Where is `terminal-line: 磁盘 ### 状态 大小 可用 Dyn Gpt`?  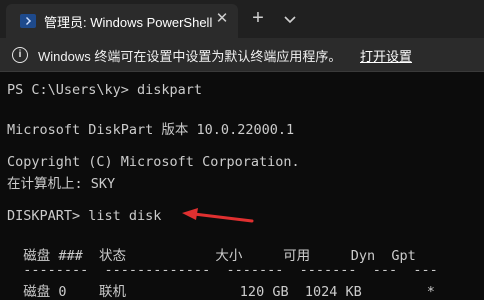
terminal-line: 磁盘 ### 状态 大小 可用 Dyn Gpt is located at coordinates (211, 256).